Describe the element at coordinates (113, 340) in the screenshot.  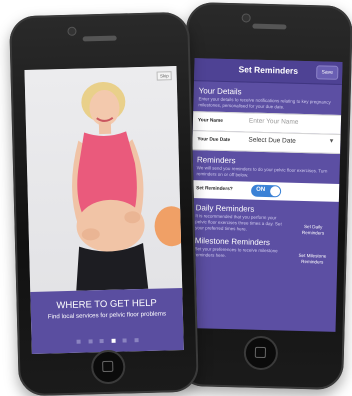
I see `page-dot-active` at that location.